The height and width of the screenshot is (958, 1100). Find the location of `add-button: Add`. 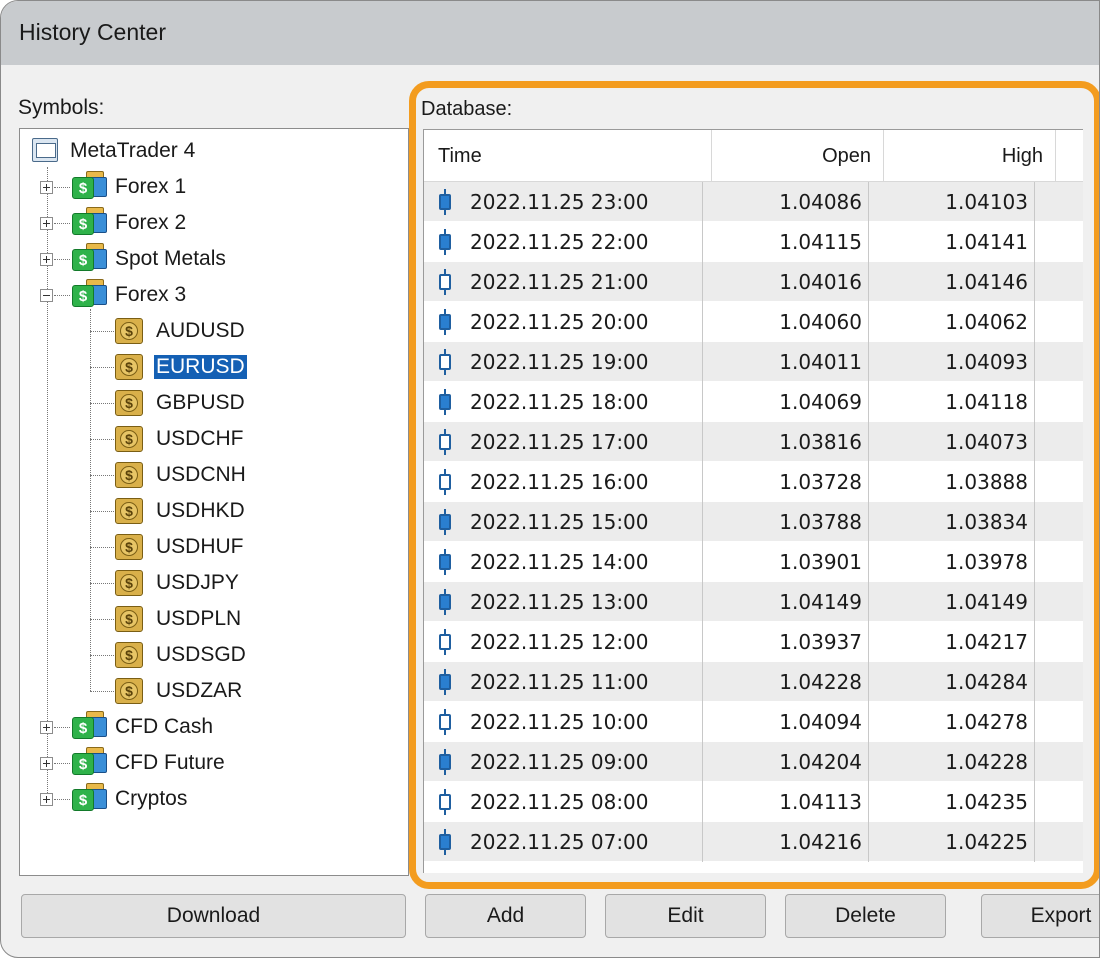

add-button: Add is located at coordinates (505, 916).